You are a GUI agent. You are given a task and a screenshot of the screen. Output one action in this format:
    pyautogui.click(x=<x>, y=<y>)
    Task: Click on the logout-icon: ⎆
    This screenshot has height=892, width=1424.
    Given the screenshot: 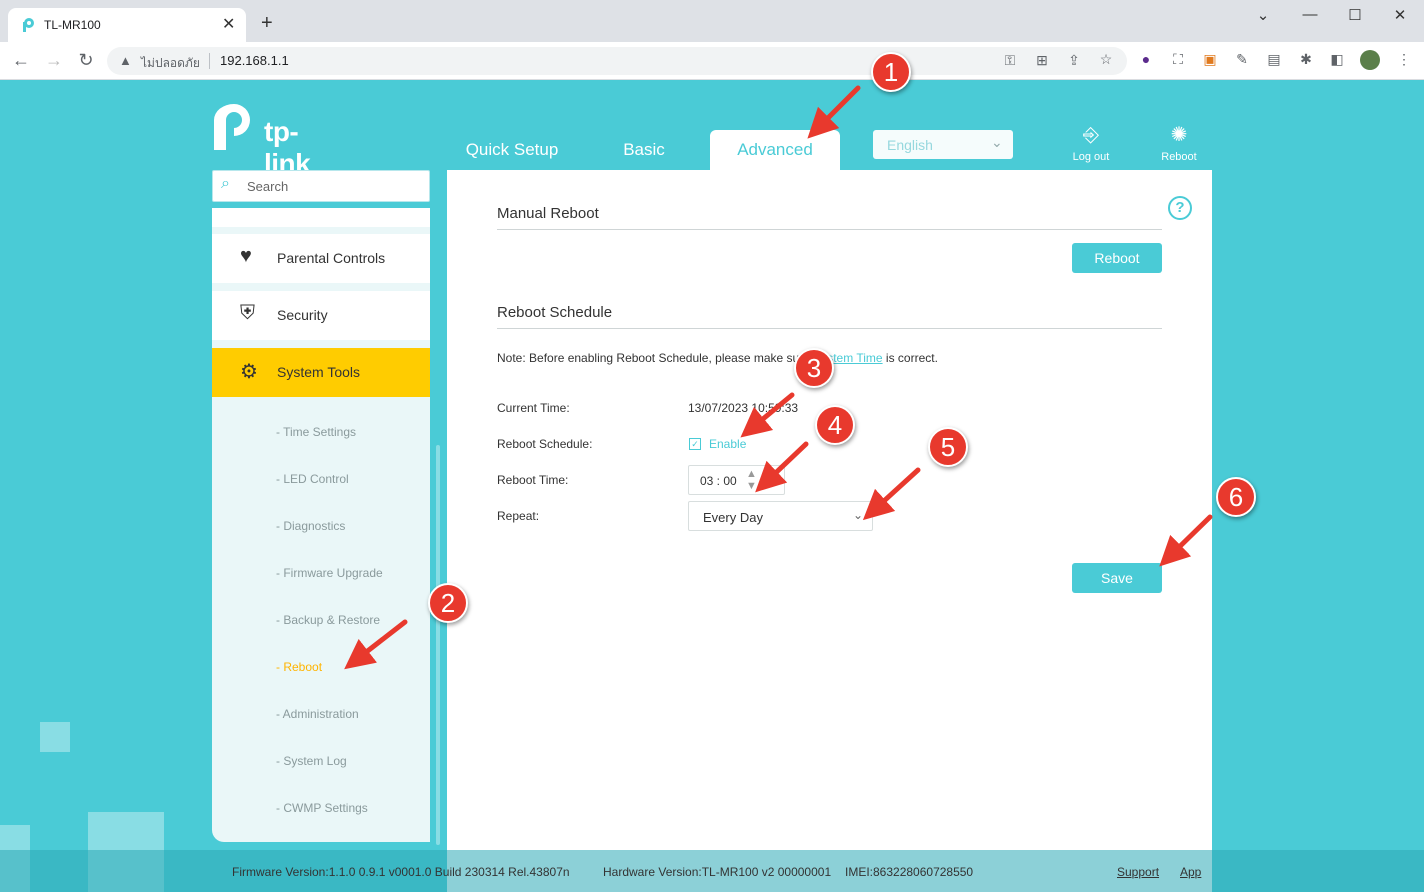 What is the action you would take?
    pyautogui.click(x=1091, y=135)
    